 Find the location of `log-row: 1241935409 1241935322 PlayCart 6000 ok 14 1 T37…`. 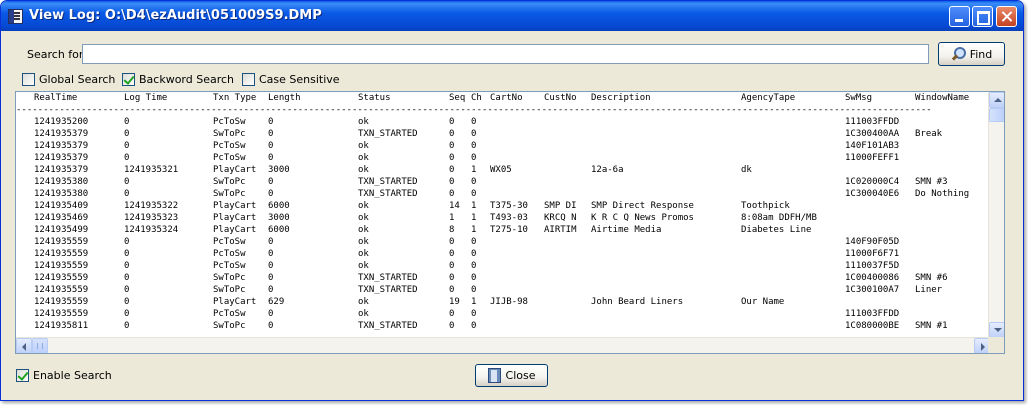

log-row: 1241935409 1241935322 PlayCart 6000 ok 14 1 T37… is located at coordinates (503, 206).